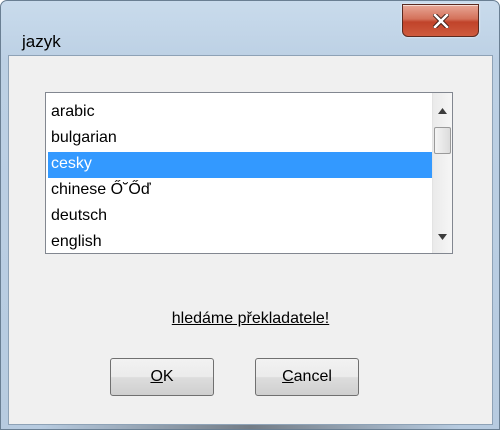 The height and width of the screenshot is (430, 500). I want to click on cancel-mnemonic: C, so click(288, 376).